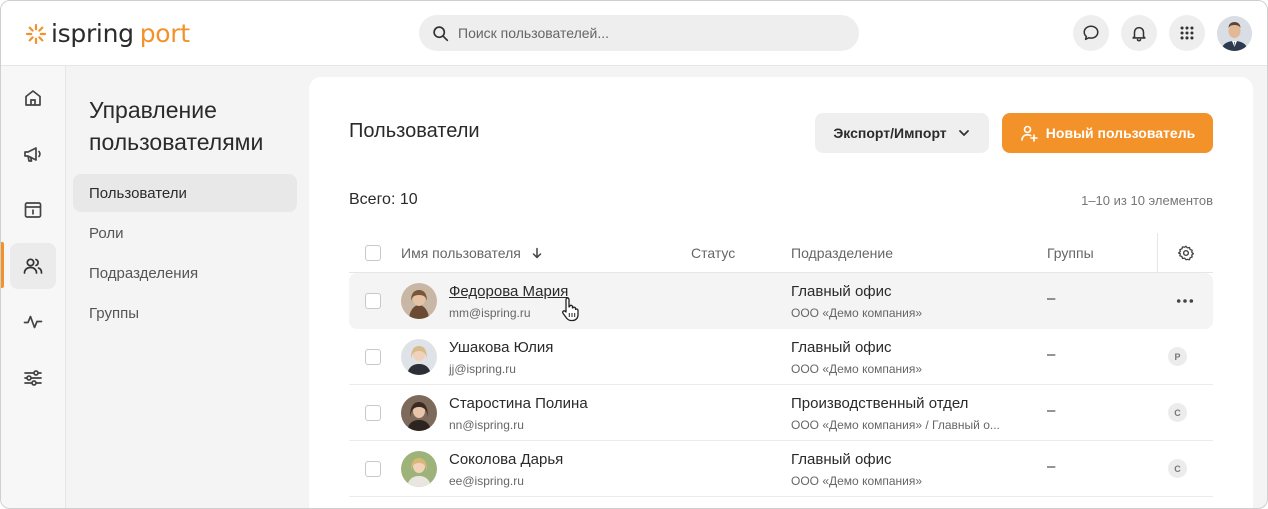 The width and height of the screenshot is (1268, 509). What do you see at coordinates (490, 313) in the screenshot?
I see `user-email: mm@ispring.ru` at bounding box center [490, 313].